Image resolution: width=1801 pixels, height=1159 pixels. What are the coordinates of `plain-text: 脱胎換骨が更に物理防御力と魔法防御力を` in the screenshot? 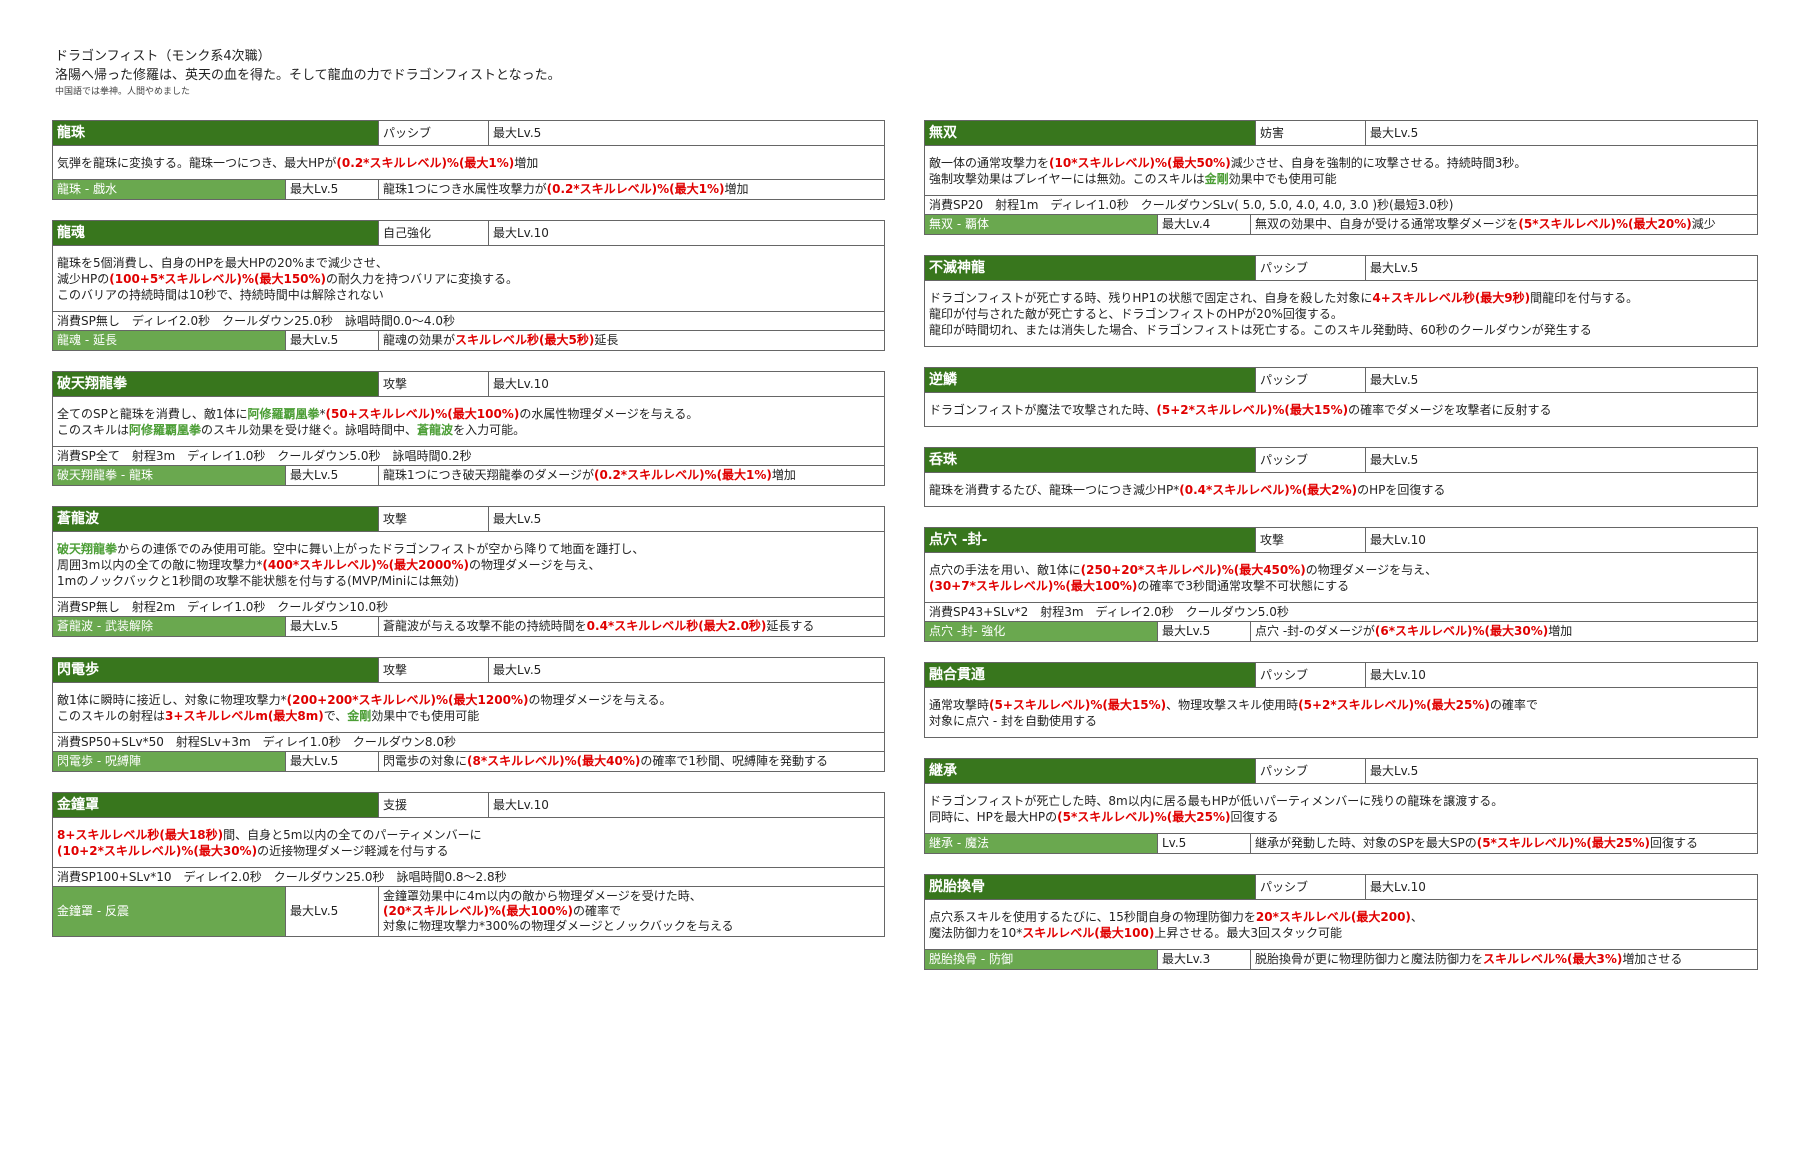 It's located at (1369, 959).